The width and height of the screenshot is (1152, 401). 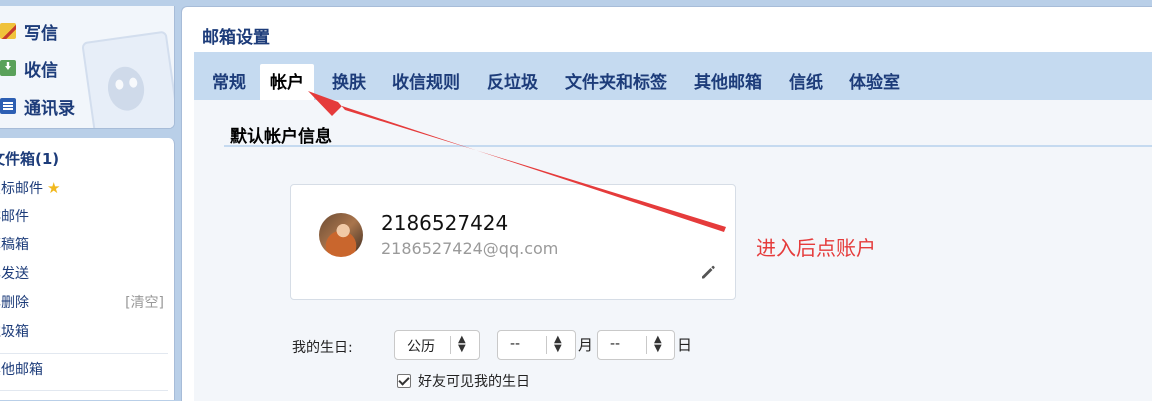 I want to click on star-icon: ★, so click(x=54, y=188).